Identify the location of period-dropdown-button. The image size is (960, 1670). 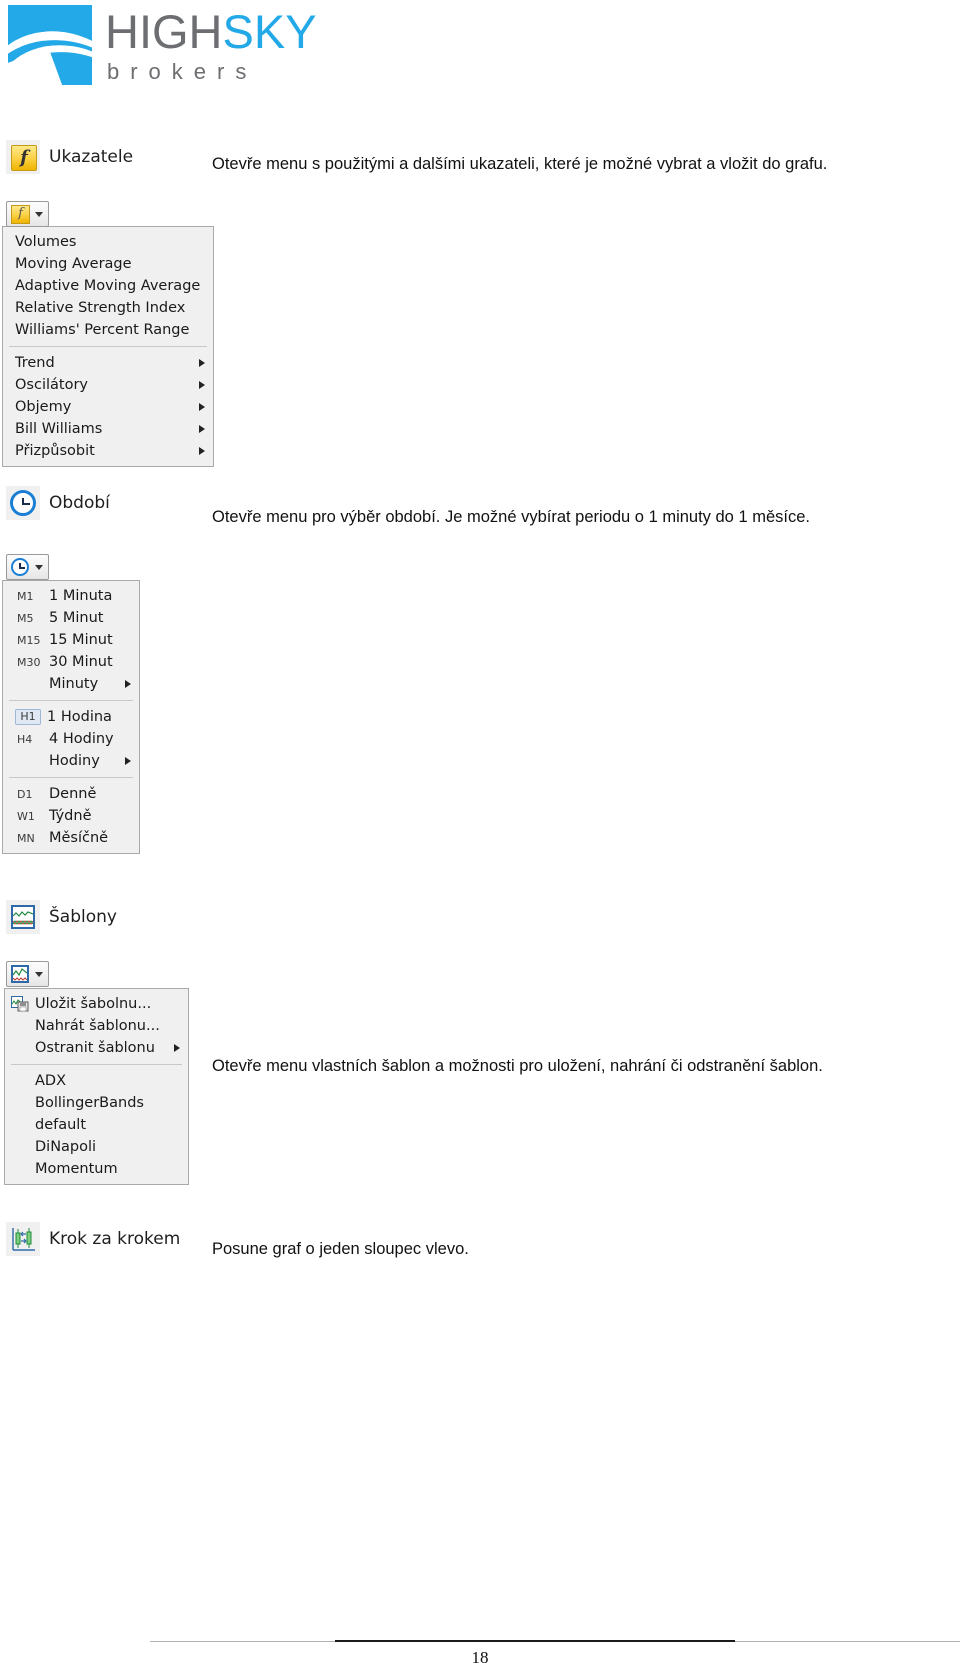
(27, 567).